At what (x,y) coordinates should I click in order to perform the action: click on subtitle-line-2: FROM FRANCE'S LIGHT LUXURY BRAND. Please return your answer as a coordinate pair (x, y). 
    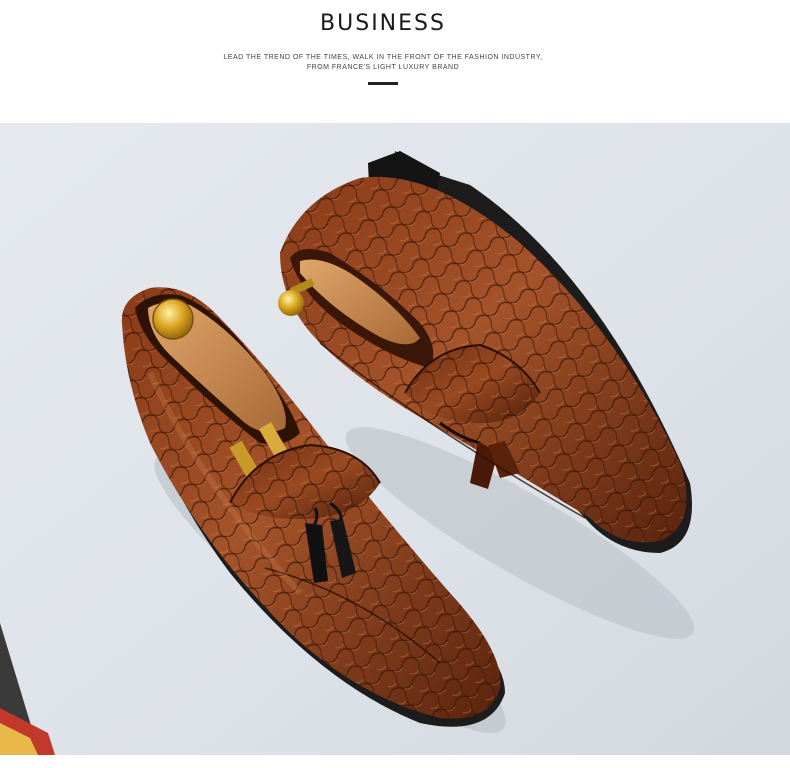
    Looking at the image, I should click on (383, 67).